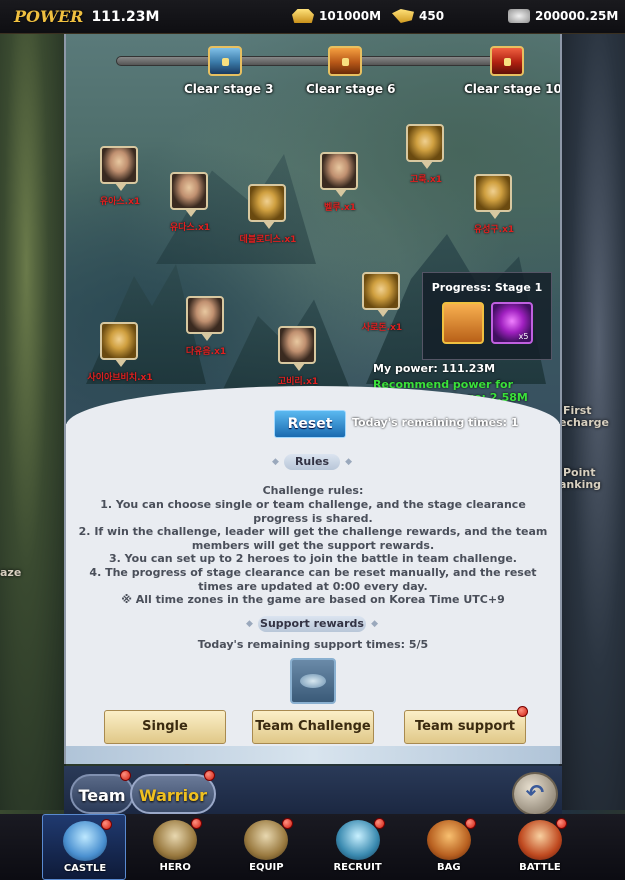 Image resolution: width=625 pixels, height=880 pixels. I want to click on silver-resource: 200000.25M, so click(563, 16).